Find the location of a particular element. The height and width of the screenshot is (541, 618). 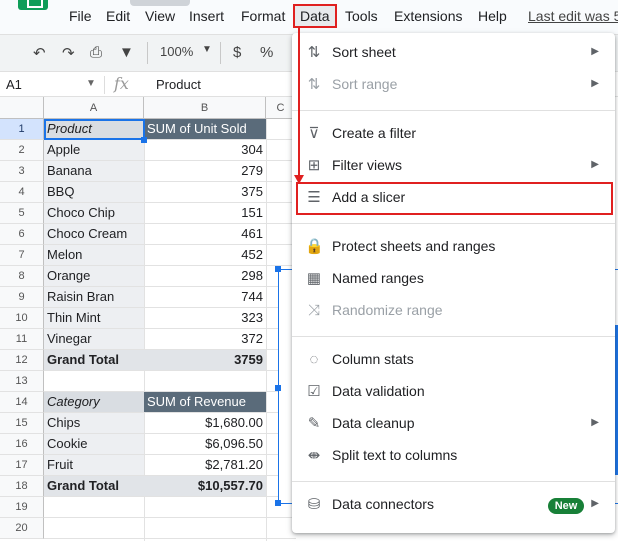

grid-cell: 461 is located at coordinates (205, 234).